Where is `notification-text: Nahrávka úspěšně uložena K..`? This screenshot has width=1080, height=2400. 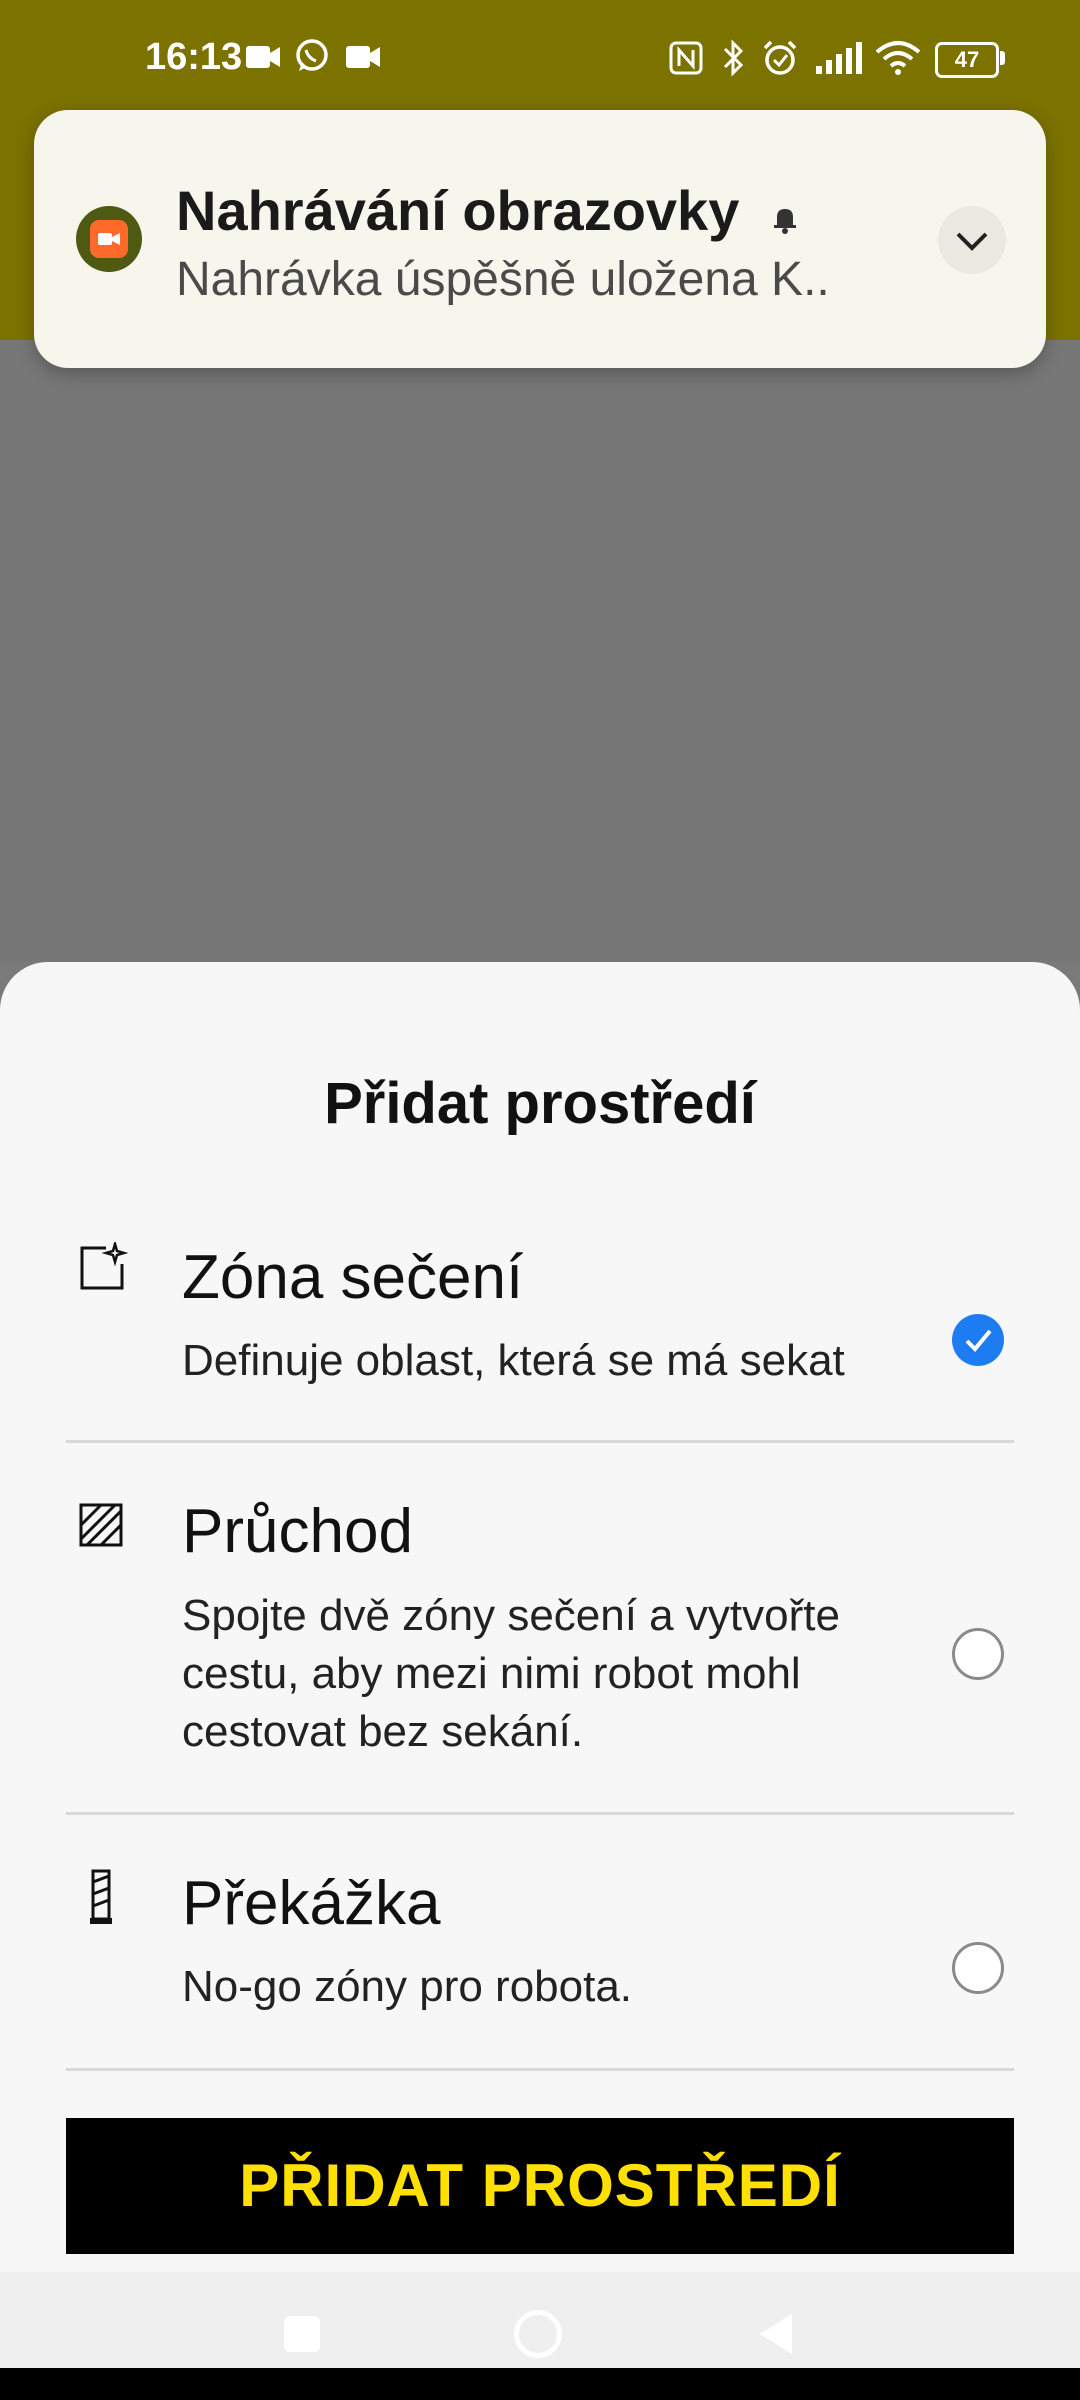
notification-text: Nahrávka úspěšně uložena K.. is located at coordinates (503, 279).